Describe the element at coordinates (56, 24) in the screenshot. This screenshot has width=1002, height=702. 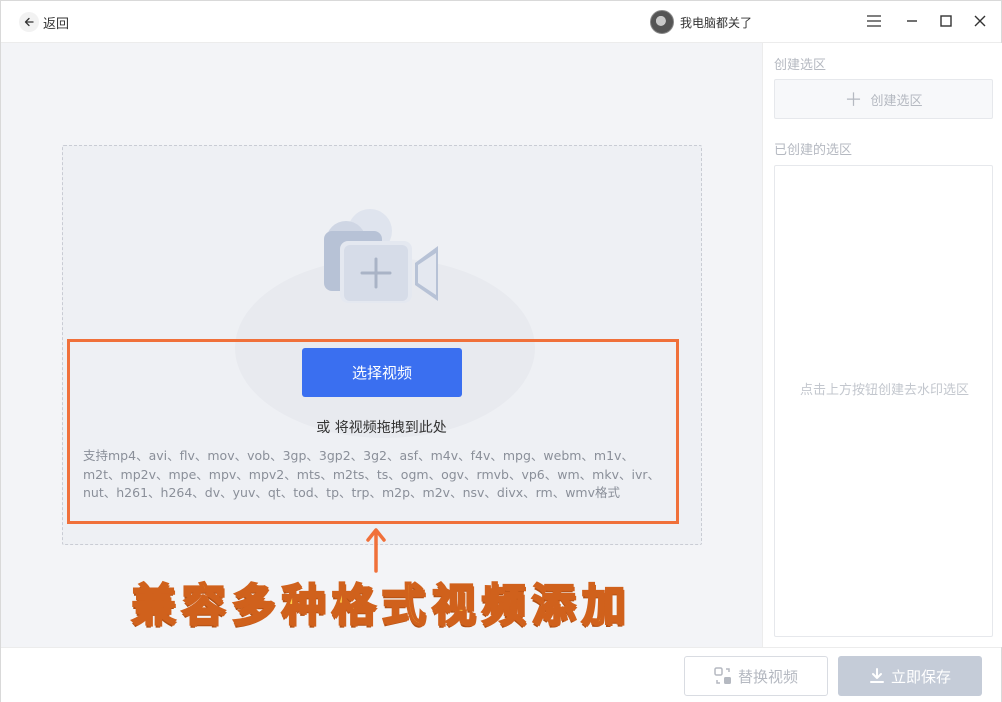
I see `back-label: 返回` at that location.